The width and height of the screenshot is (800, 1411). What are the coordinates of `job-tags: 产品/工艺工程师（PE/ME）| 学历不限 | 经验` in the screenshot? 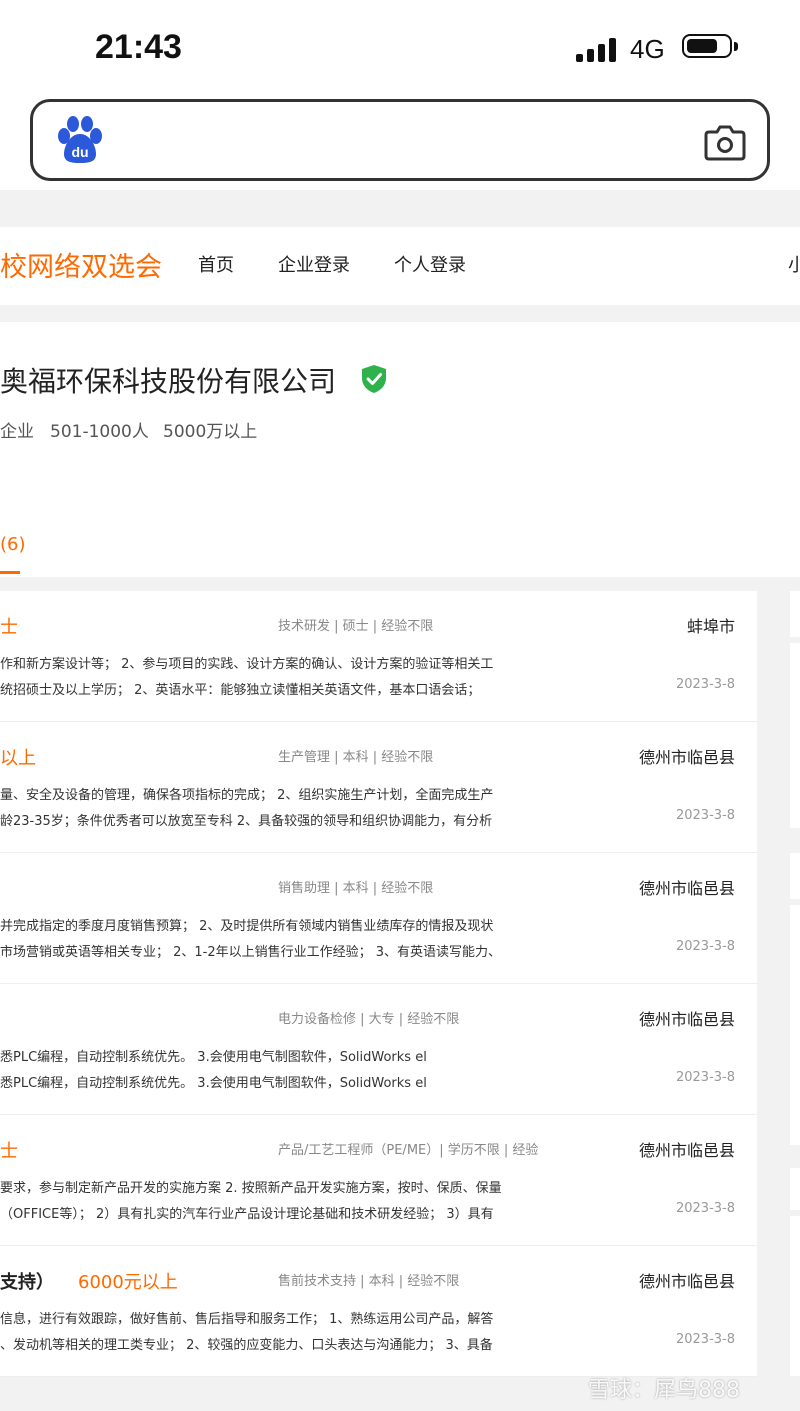 It's located at (408, 1150).